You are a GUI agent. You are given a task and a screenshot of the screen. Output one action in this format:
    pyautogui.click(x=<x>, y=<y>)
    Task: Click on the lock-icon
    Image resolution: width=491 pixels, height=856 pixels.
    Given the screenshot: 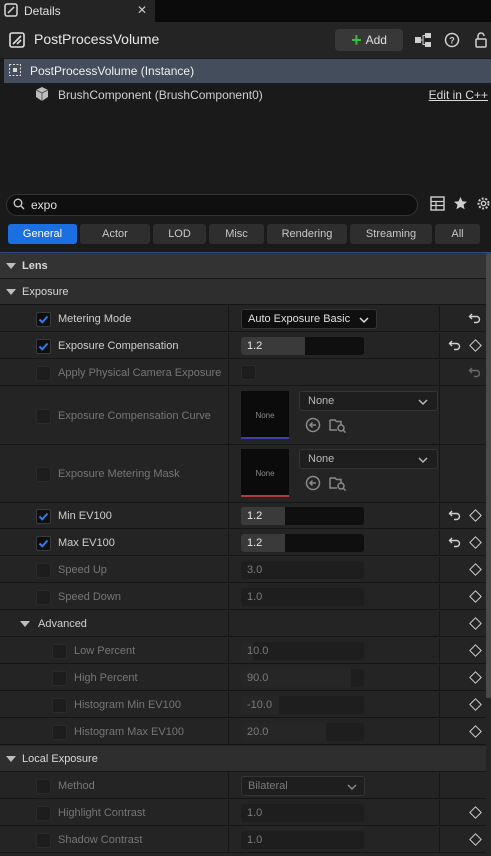 What is the action you would take?
    pyautogui.click(x=481, y=41)
    